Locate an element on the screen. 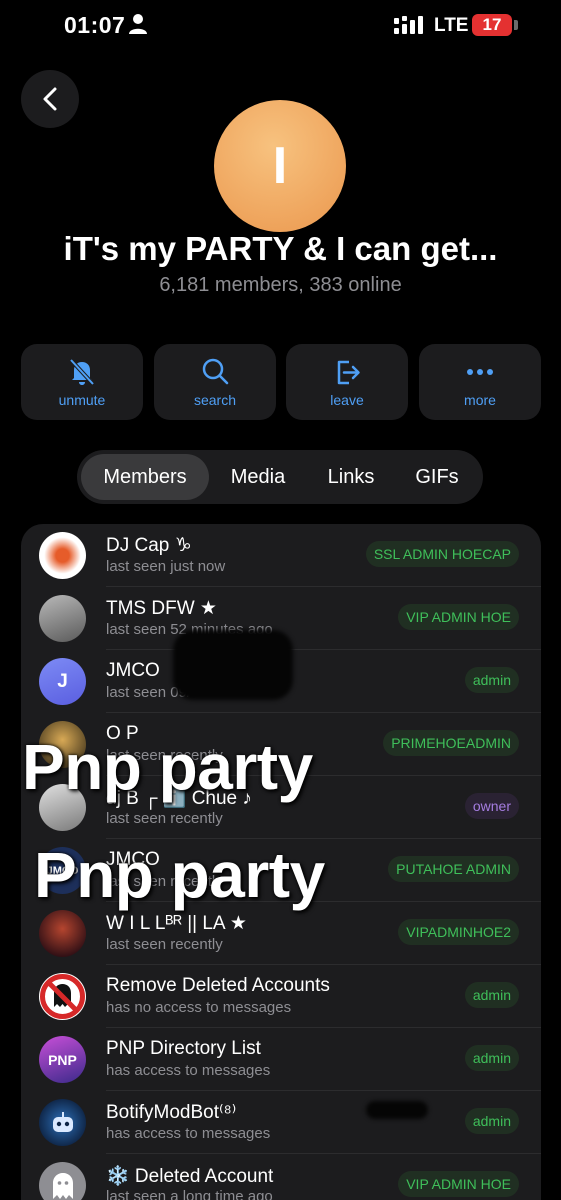 Image resolution: width=561 pixels, height=1200 pixels. member-name: DJ Cap ♑ is located at coordinates (149, 545).